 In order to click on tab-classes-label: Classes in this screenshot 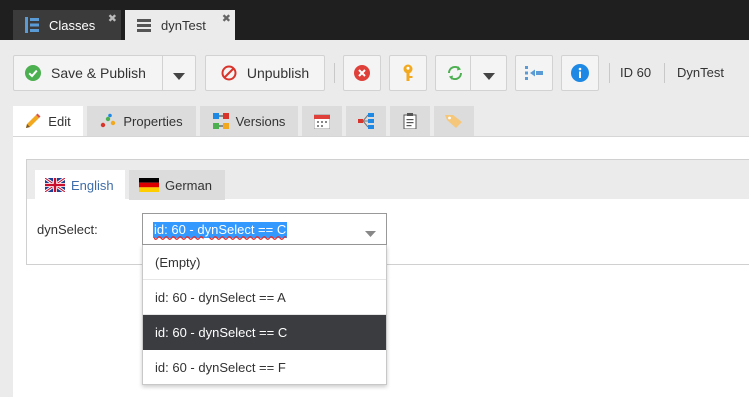, I will do `click(72, 25)`.